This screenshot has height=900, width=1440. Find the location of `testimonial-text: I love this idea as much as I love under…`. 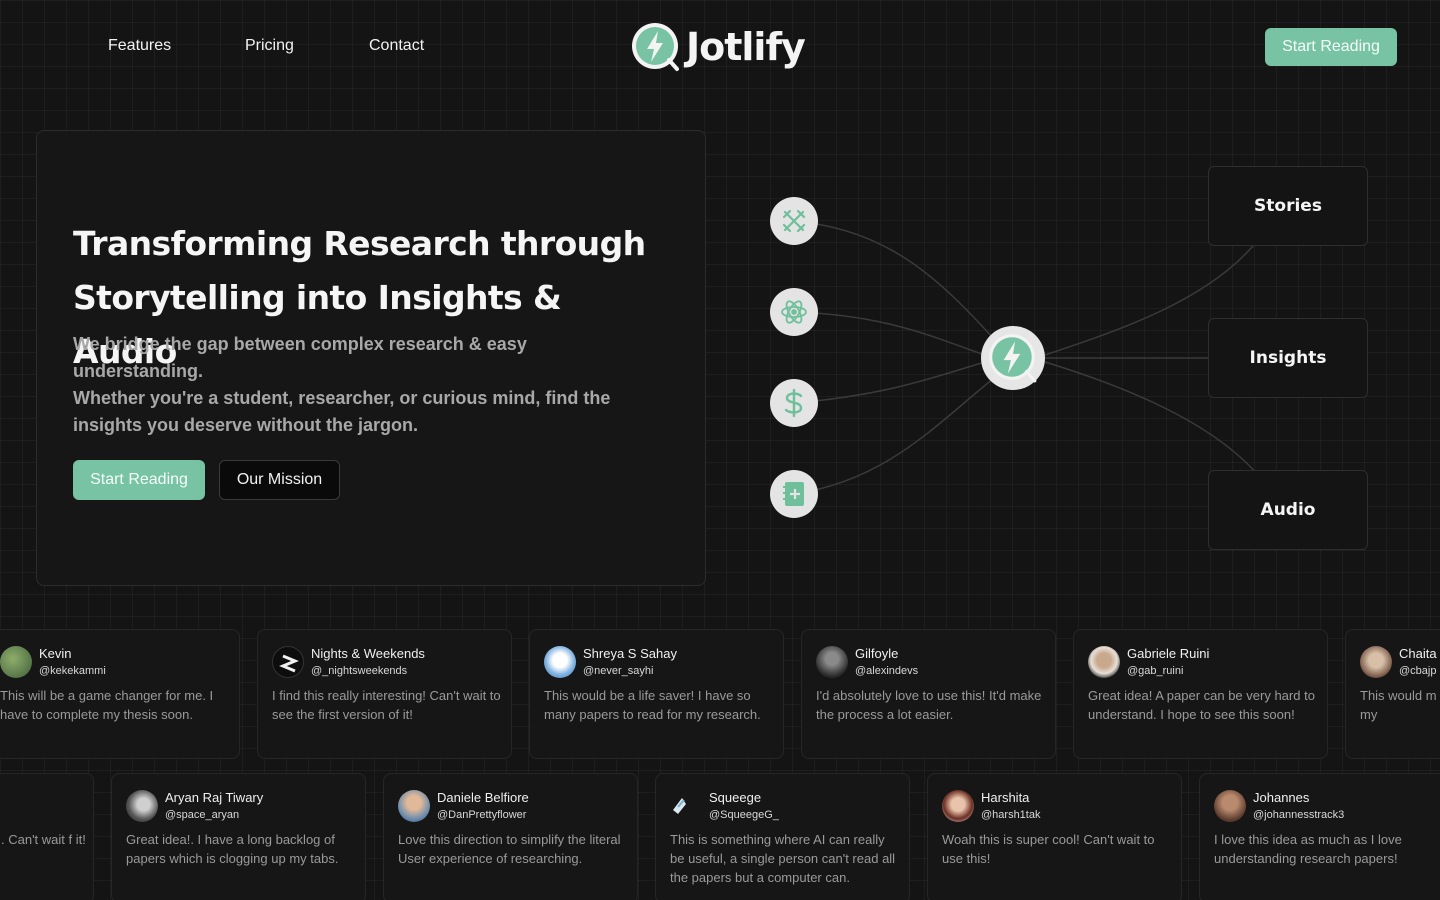

testimonial-text: I love this idea as much as I love under… is located at coordinates (1308, 849).